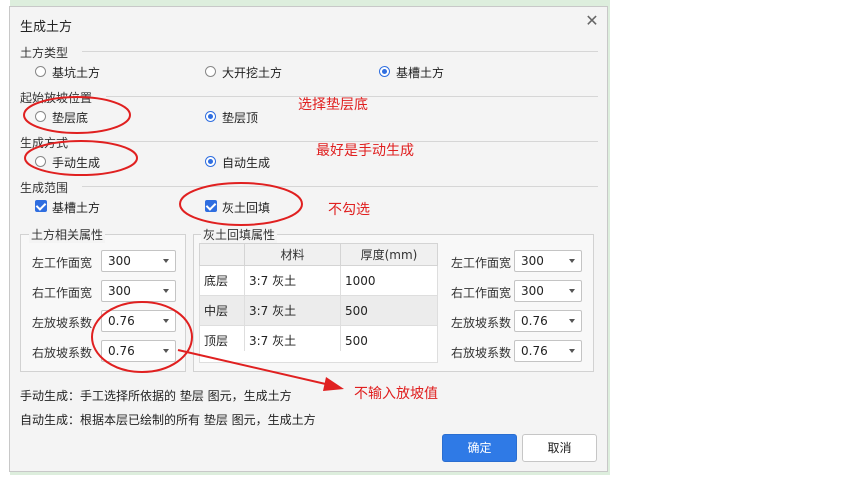 The height and width of the screenshot is (488, 841). What do you see at coordinates (44, 143) in the screenshot?
I see `generate-mode-label: 生成方式` at bounding box center [44, 143].